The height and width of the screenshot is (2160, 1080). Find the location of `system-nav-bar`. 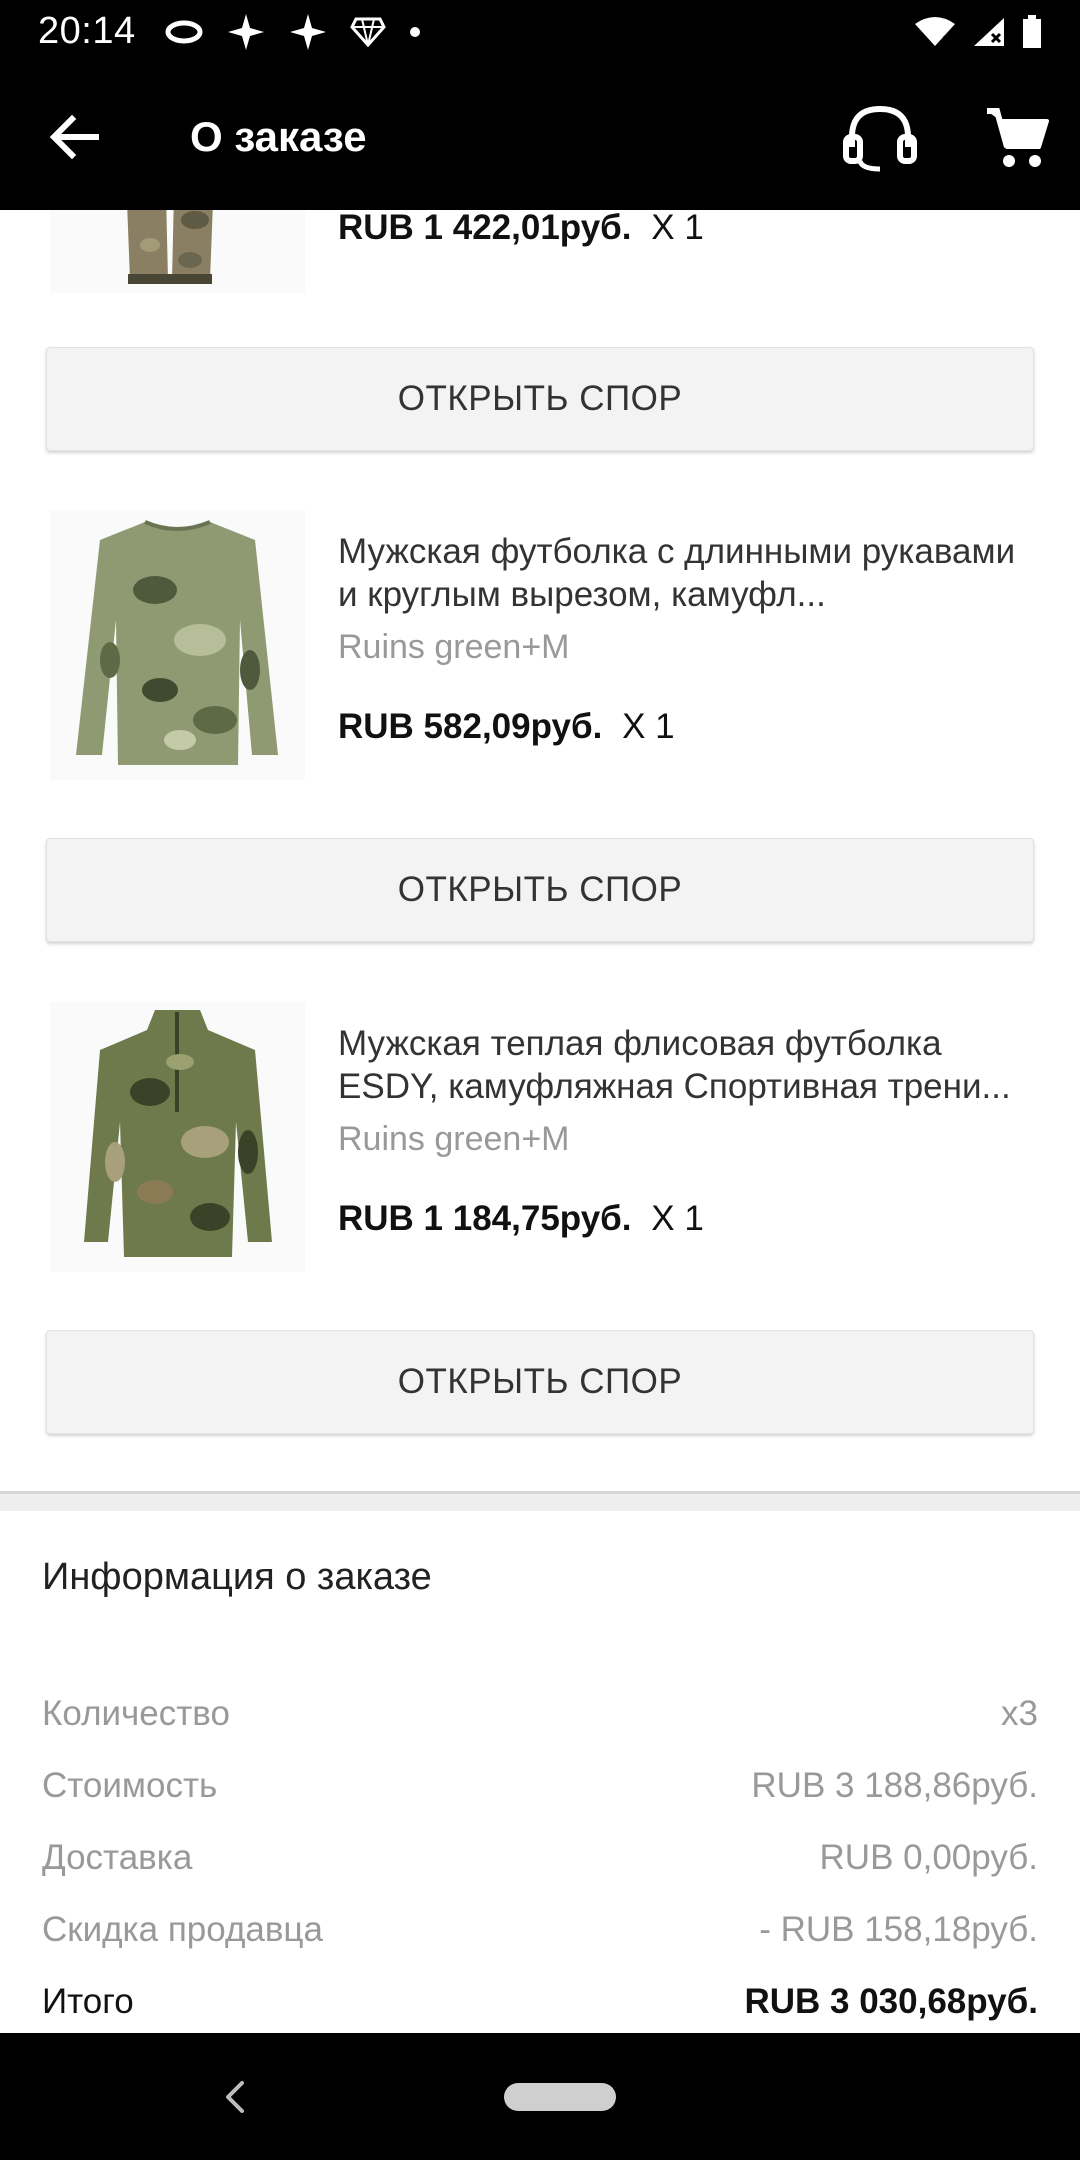

system-nav-bar is located at coordinates (540, 2096).